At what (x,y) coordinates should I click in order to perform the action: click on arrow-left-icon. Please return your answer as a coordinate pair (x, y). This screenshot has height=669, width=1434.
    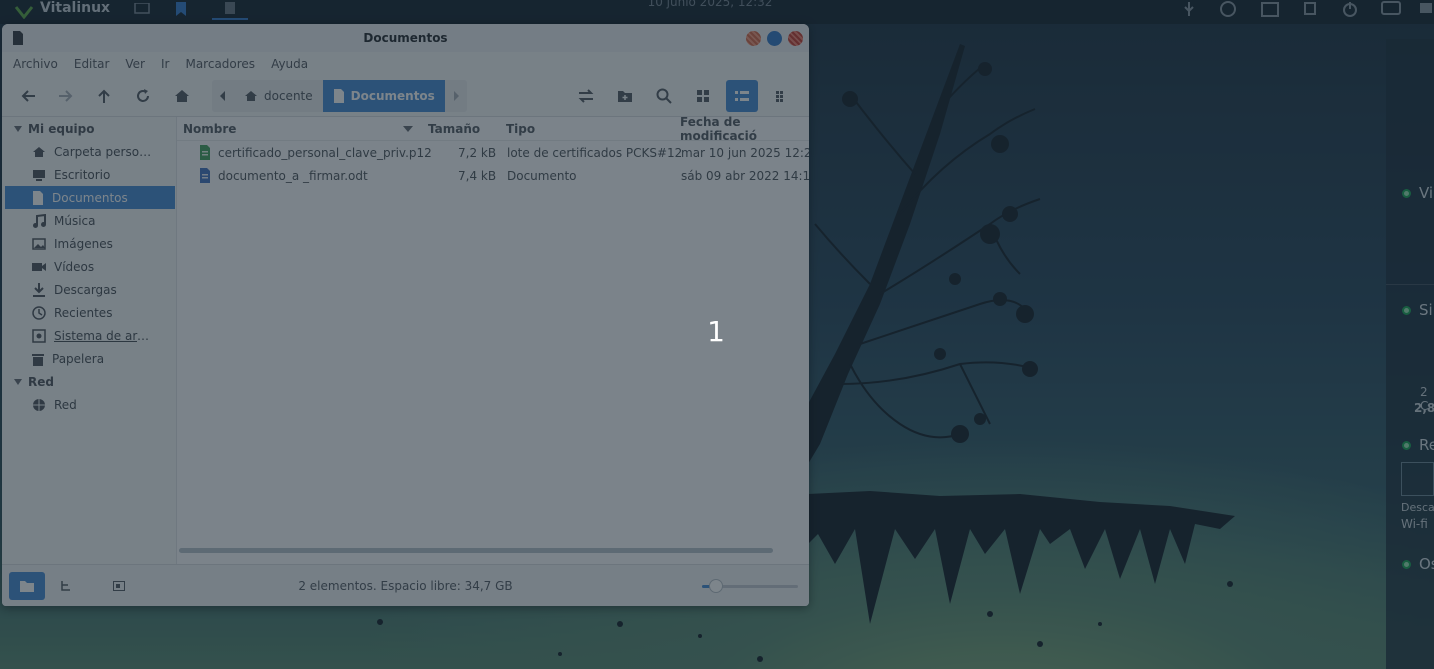
    Looking at the image, I should click on (28, 96).